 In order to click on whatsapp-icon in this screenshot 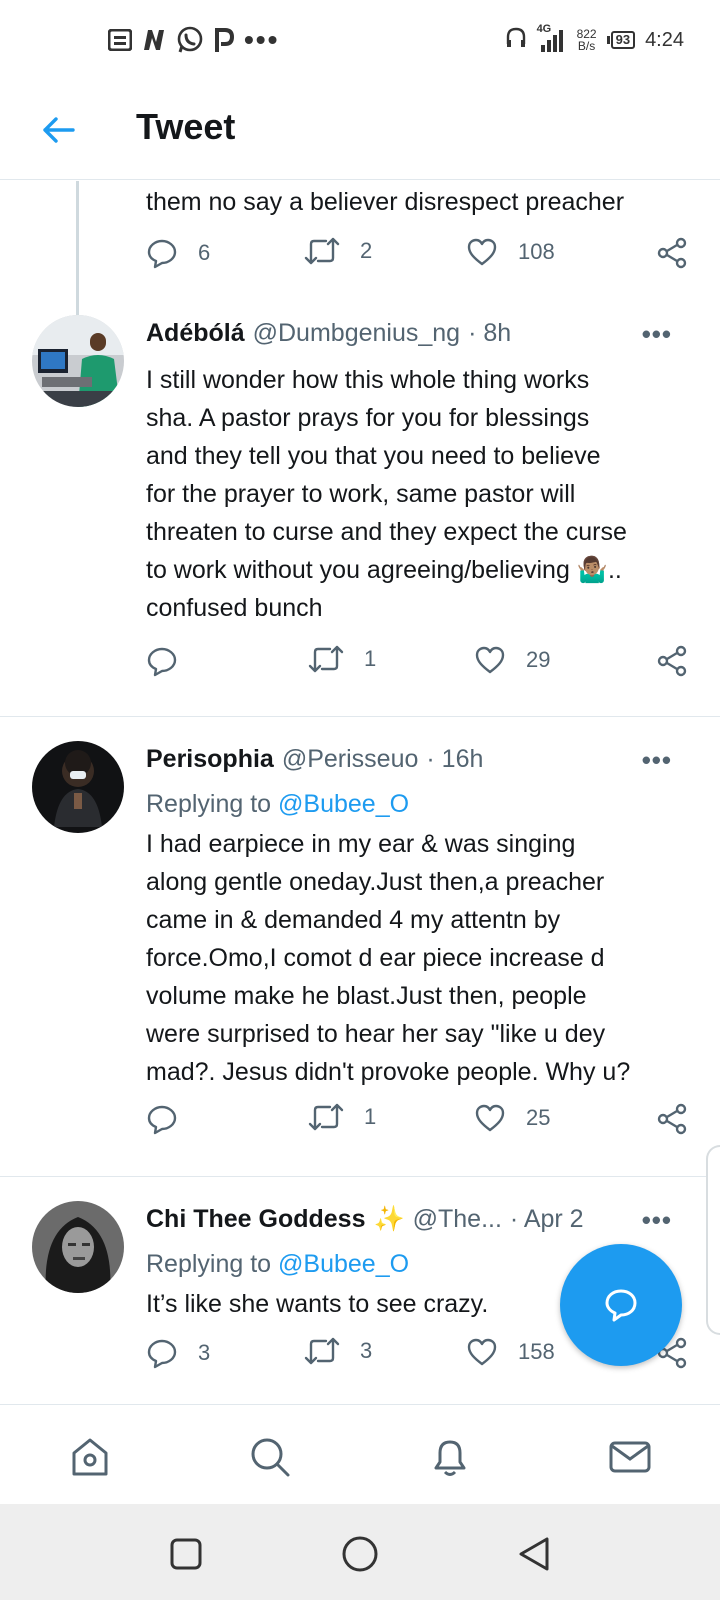, I will do `click(190, 40)`.